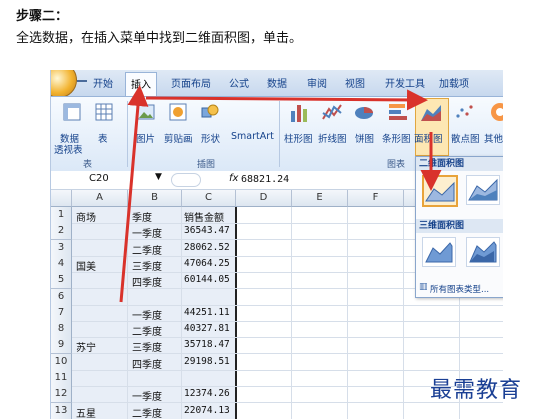 Image resolution: width=555 pixels, height=419 pixels. I want to click on arrow-to-insert-tab, so click(134, 194).